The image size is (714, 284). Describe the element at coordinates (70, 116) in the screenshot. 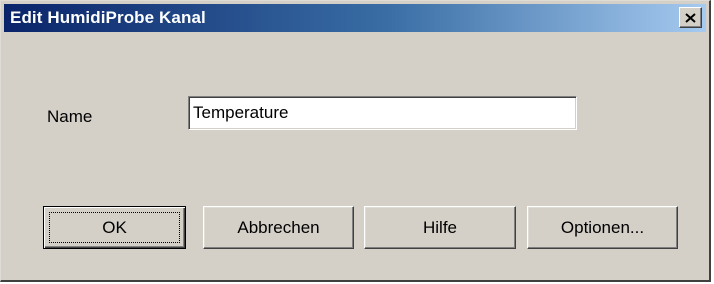

I see `name-label: Name` at that location.